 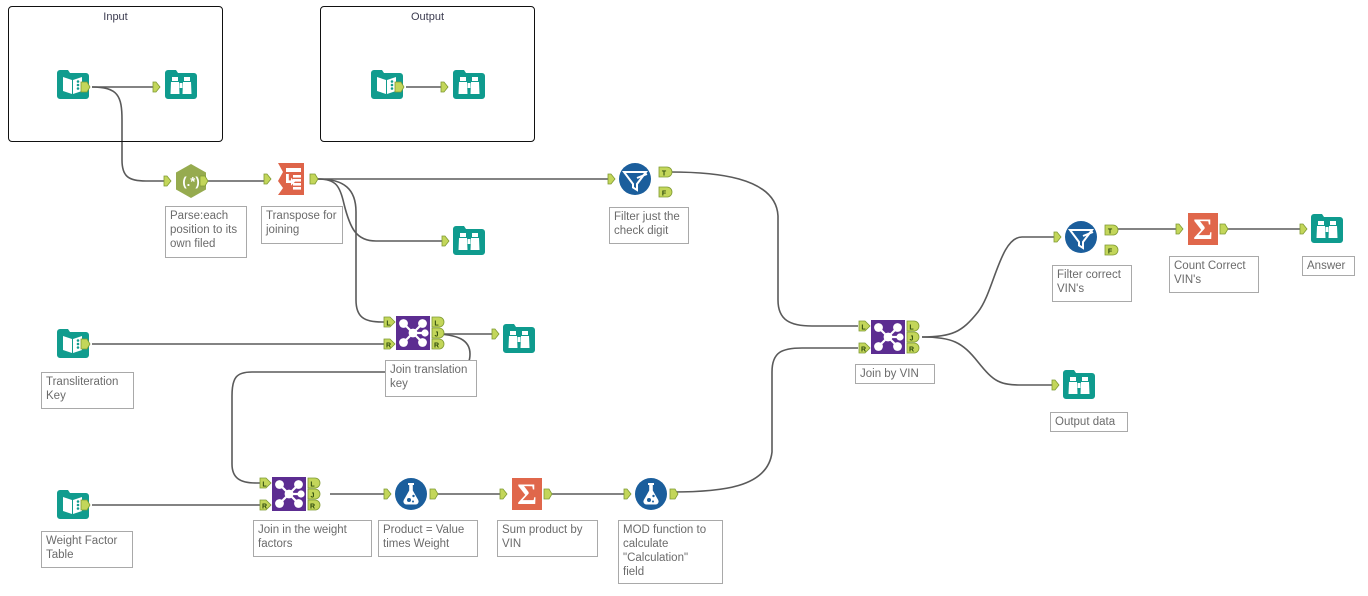 I want to click on input-port-browse-answer, so click(x=1304, y=229).